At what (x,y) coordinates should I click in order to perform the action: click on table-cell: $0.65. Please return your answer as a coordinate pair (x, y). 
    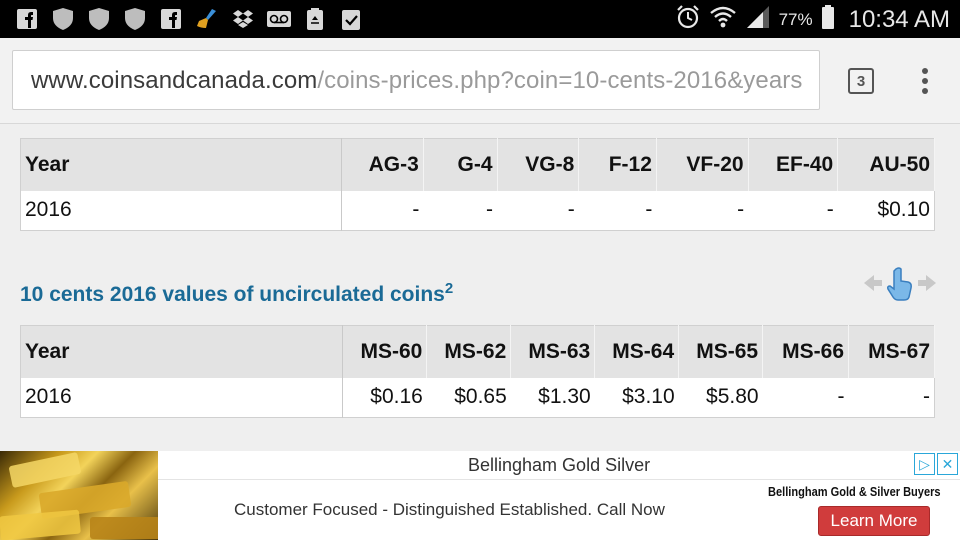
    Looking at the image, I should click on (468, 397).